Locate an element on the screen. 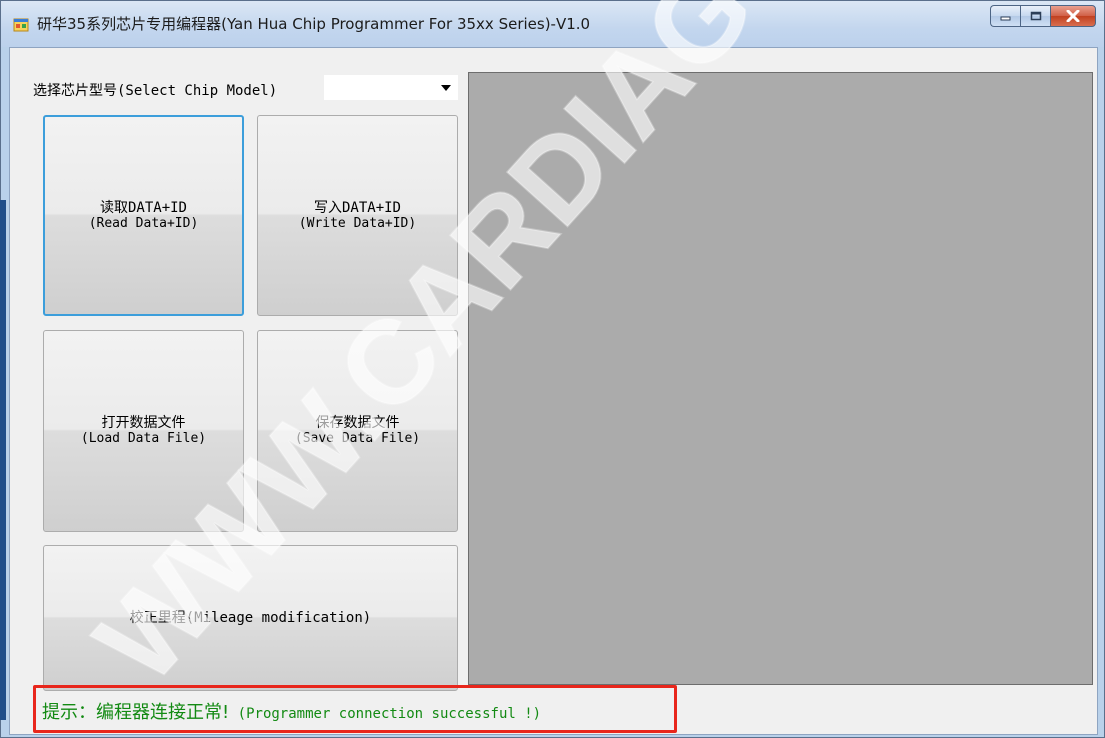  read-button-sublabel: (Read Data+ID) is located at coordinates (143, 223).